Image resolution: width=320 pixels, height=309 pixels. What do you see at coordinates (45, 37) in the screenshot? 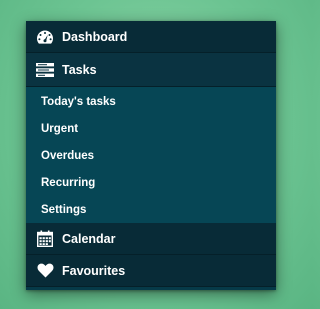
I see `dashboard-icon` at bounding box center [45, 37].